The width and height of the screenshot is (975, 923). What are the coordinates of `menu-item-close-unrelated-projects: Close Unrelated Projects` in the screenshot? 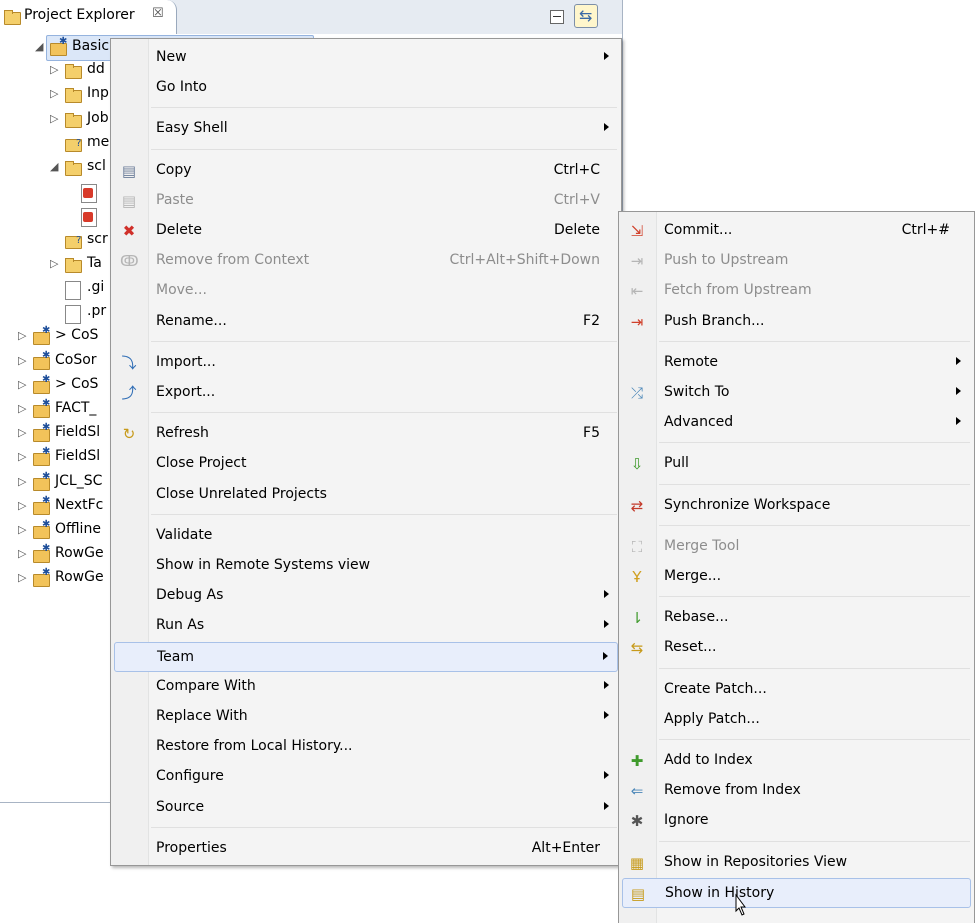 It's located at (366, 495).